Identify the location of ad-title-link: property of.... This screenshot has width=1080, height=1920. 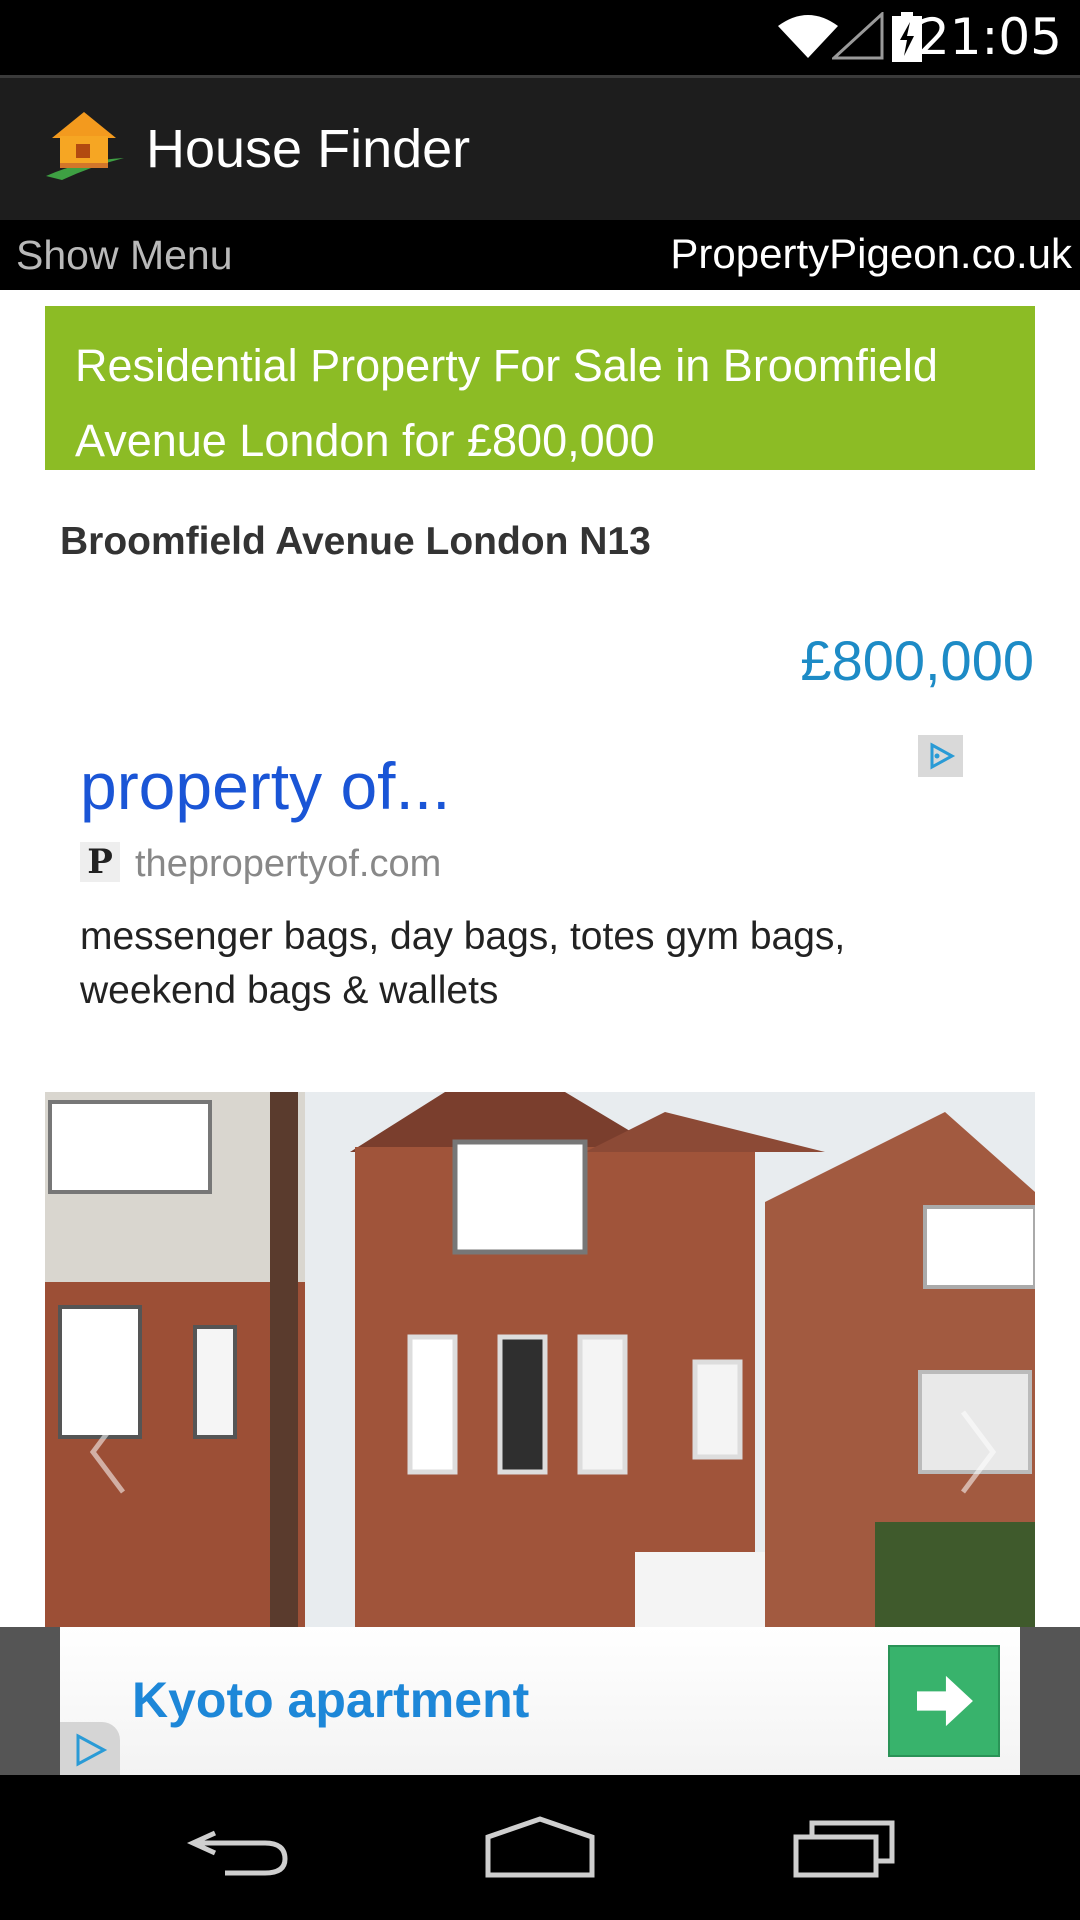
(265, 786).